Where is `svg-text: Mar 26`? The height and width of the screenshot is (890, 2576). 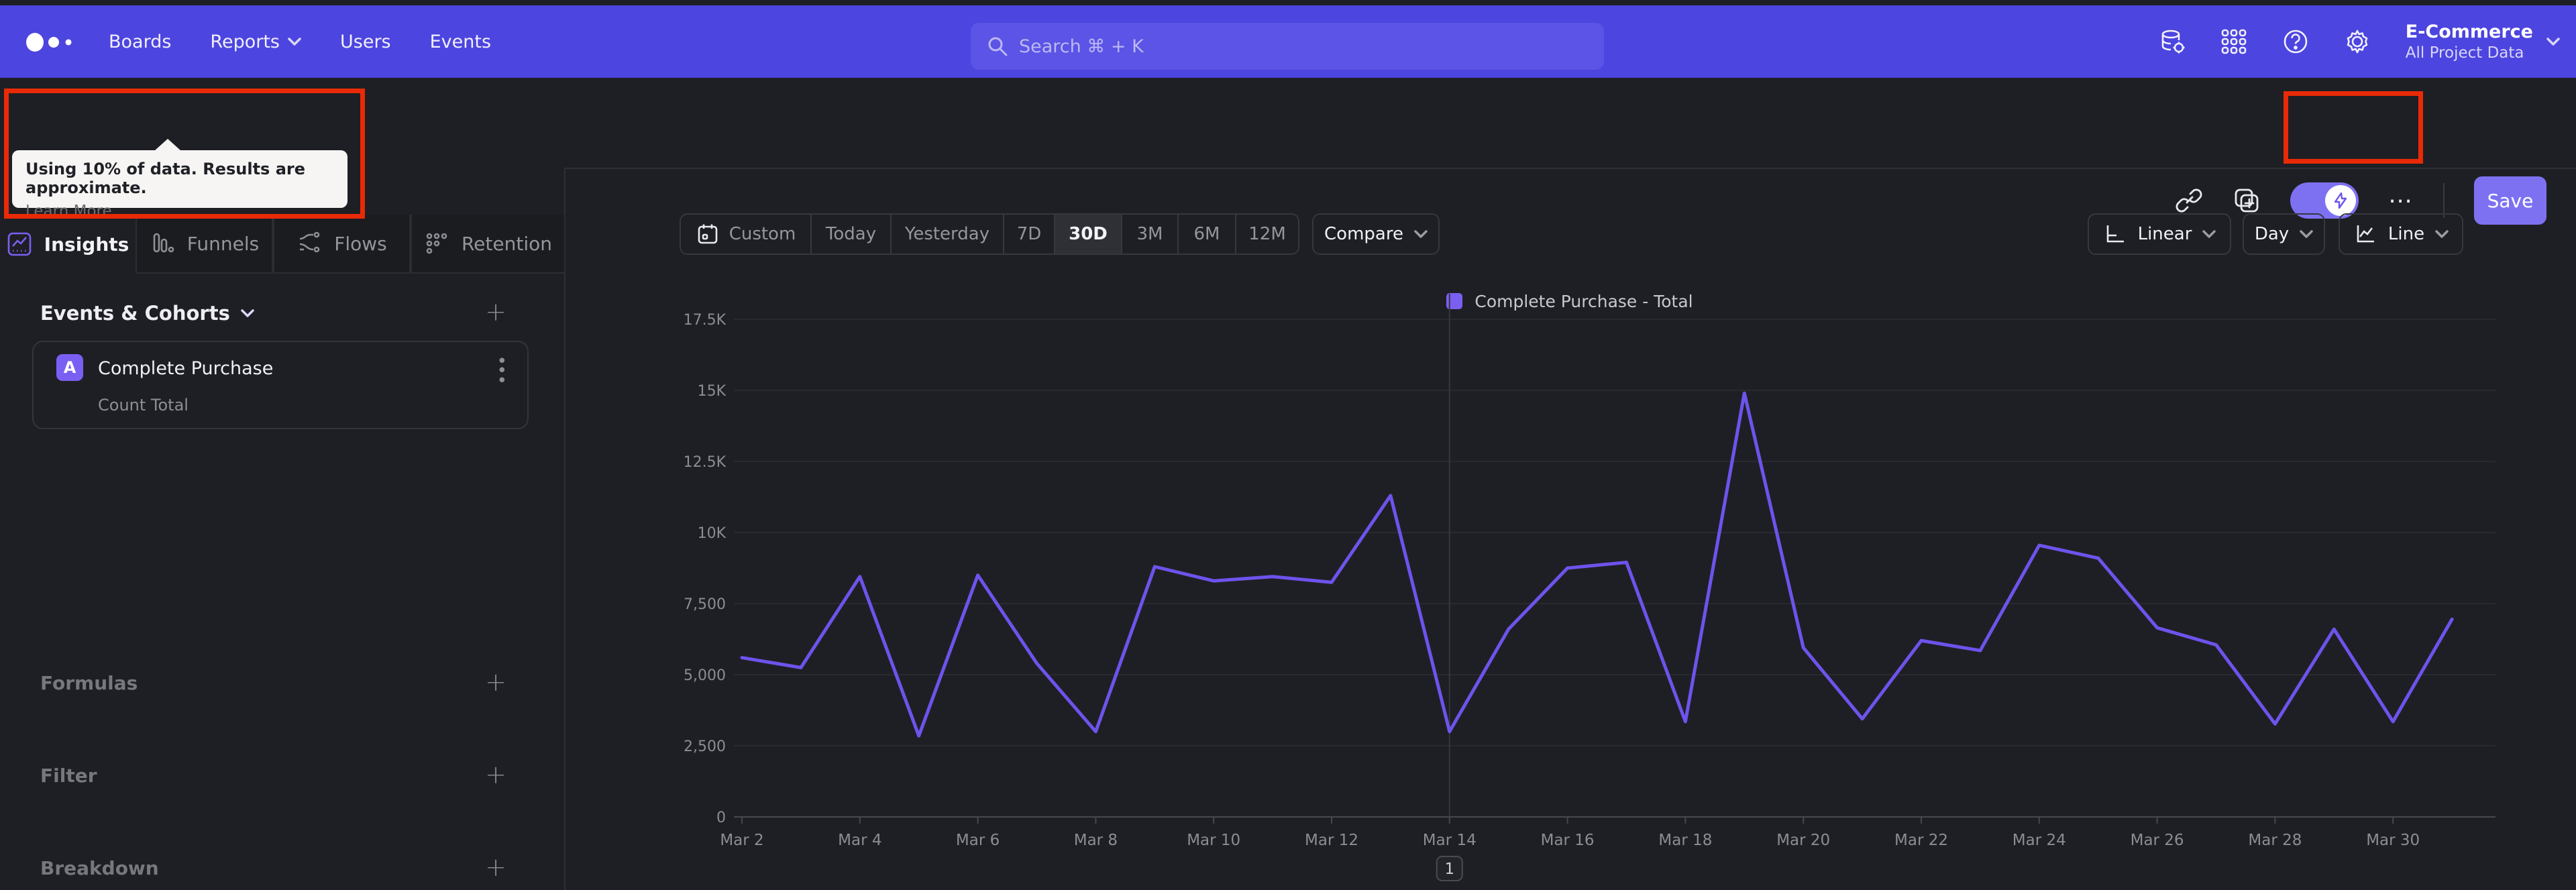 svg-text: Mar 26 is located at coordinates (2157, 840).